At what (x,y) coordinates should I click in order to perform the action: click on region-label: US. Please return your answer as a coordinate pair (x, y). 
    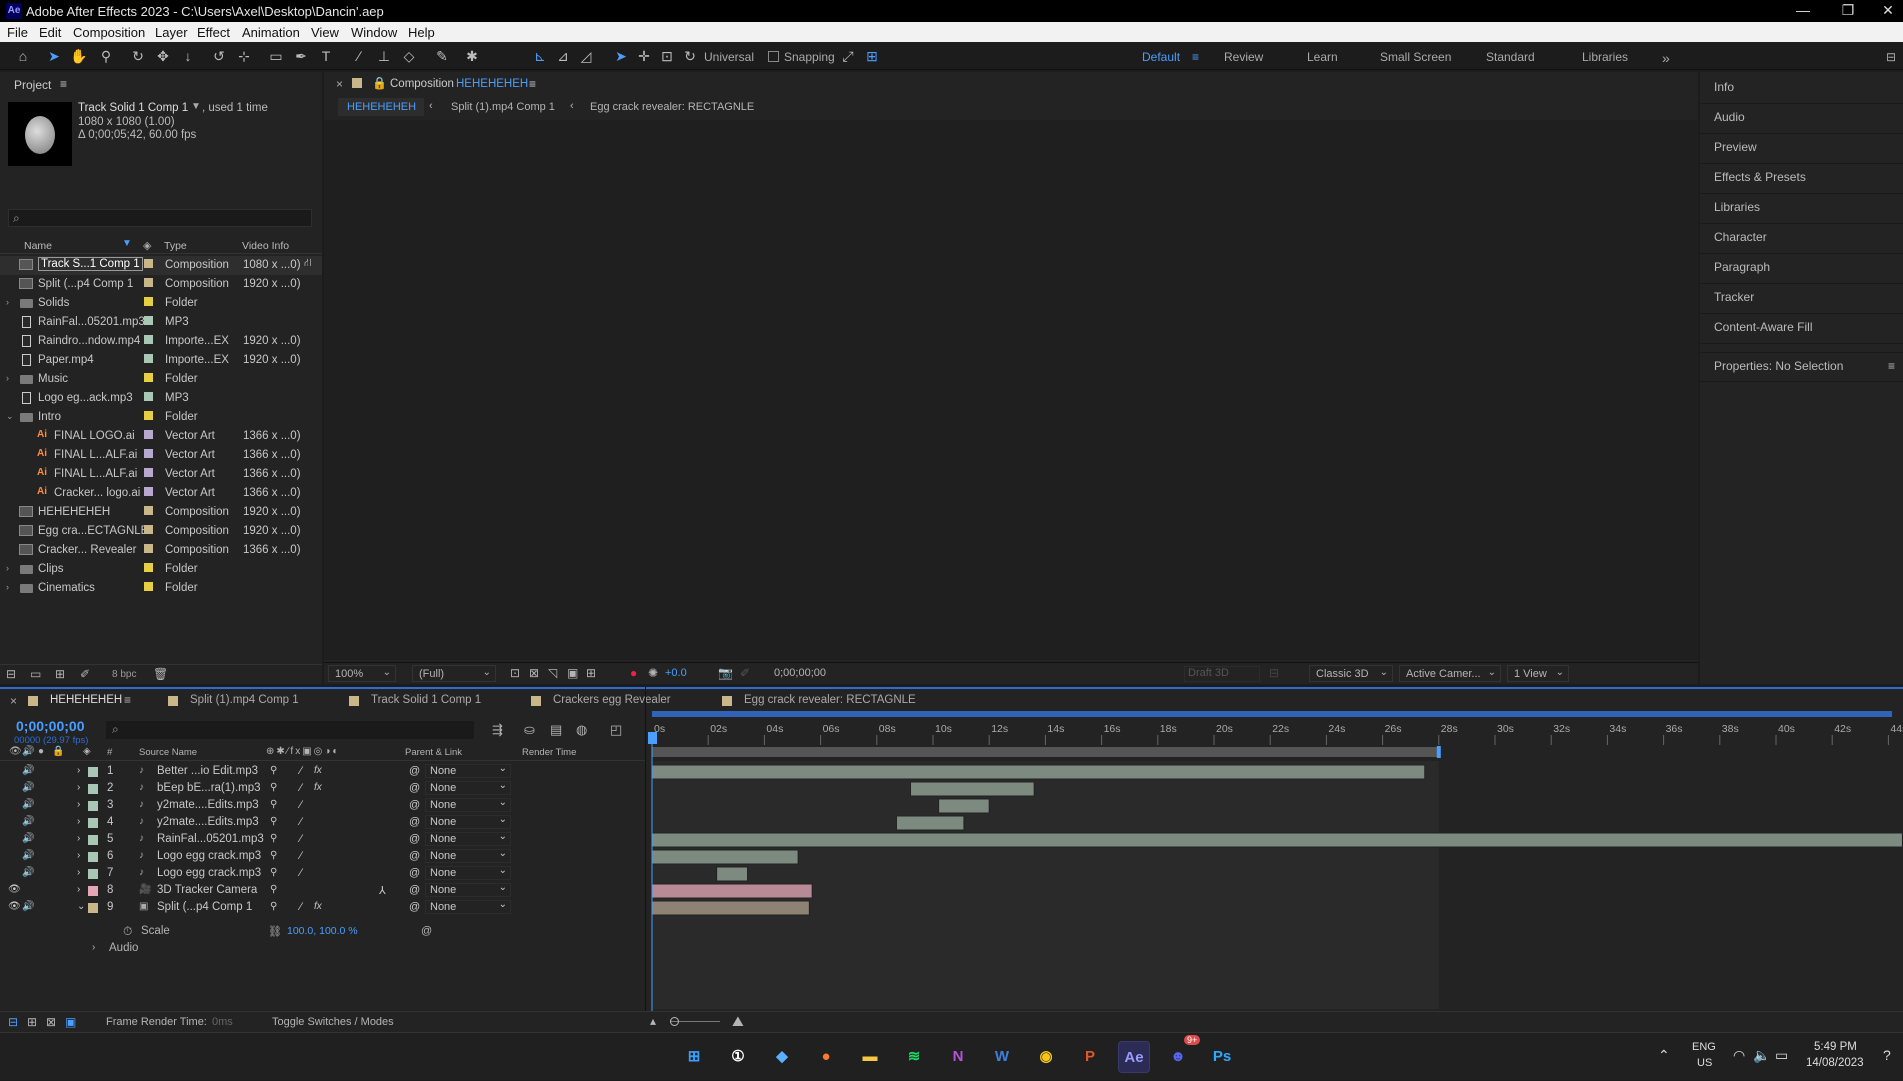
    Looking at the image, I should click on (1704, 1063).